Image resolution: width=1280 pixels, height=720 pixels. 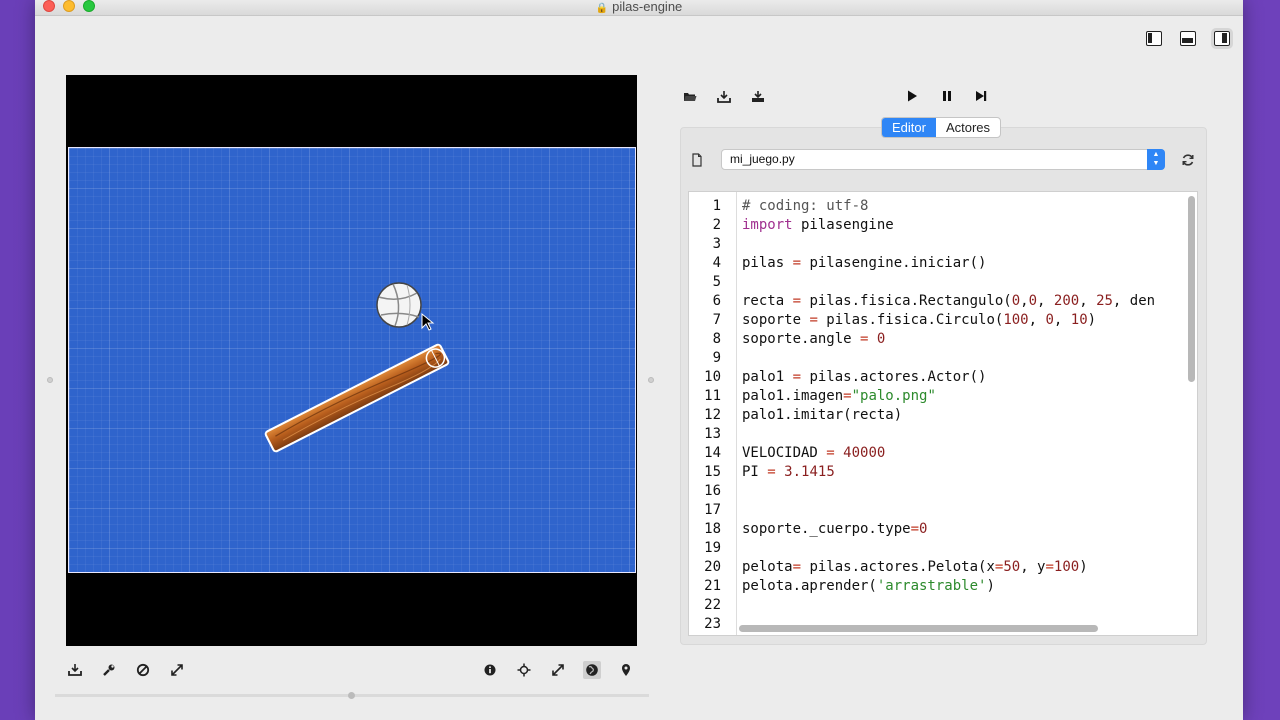 I want to click on code-line: pelota.aprender('arrastrable'), so click(x=868, y=586).